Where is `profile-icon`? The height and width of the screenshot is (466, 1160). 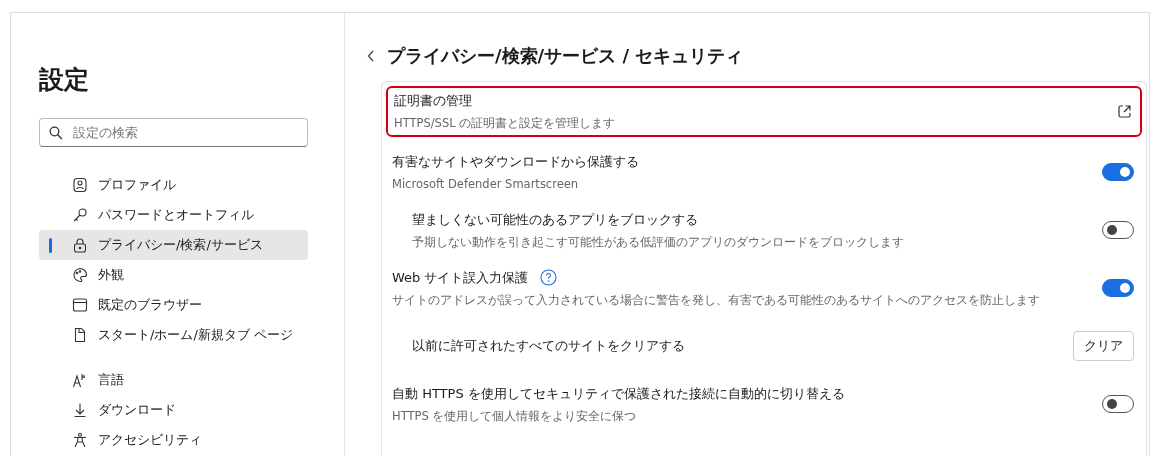
profile-icon is located at coordinates (80, 185).